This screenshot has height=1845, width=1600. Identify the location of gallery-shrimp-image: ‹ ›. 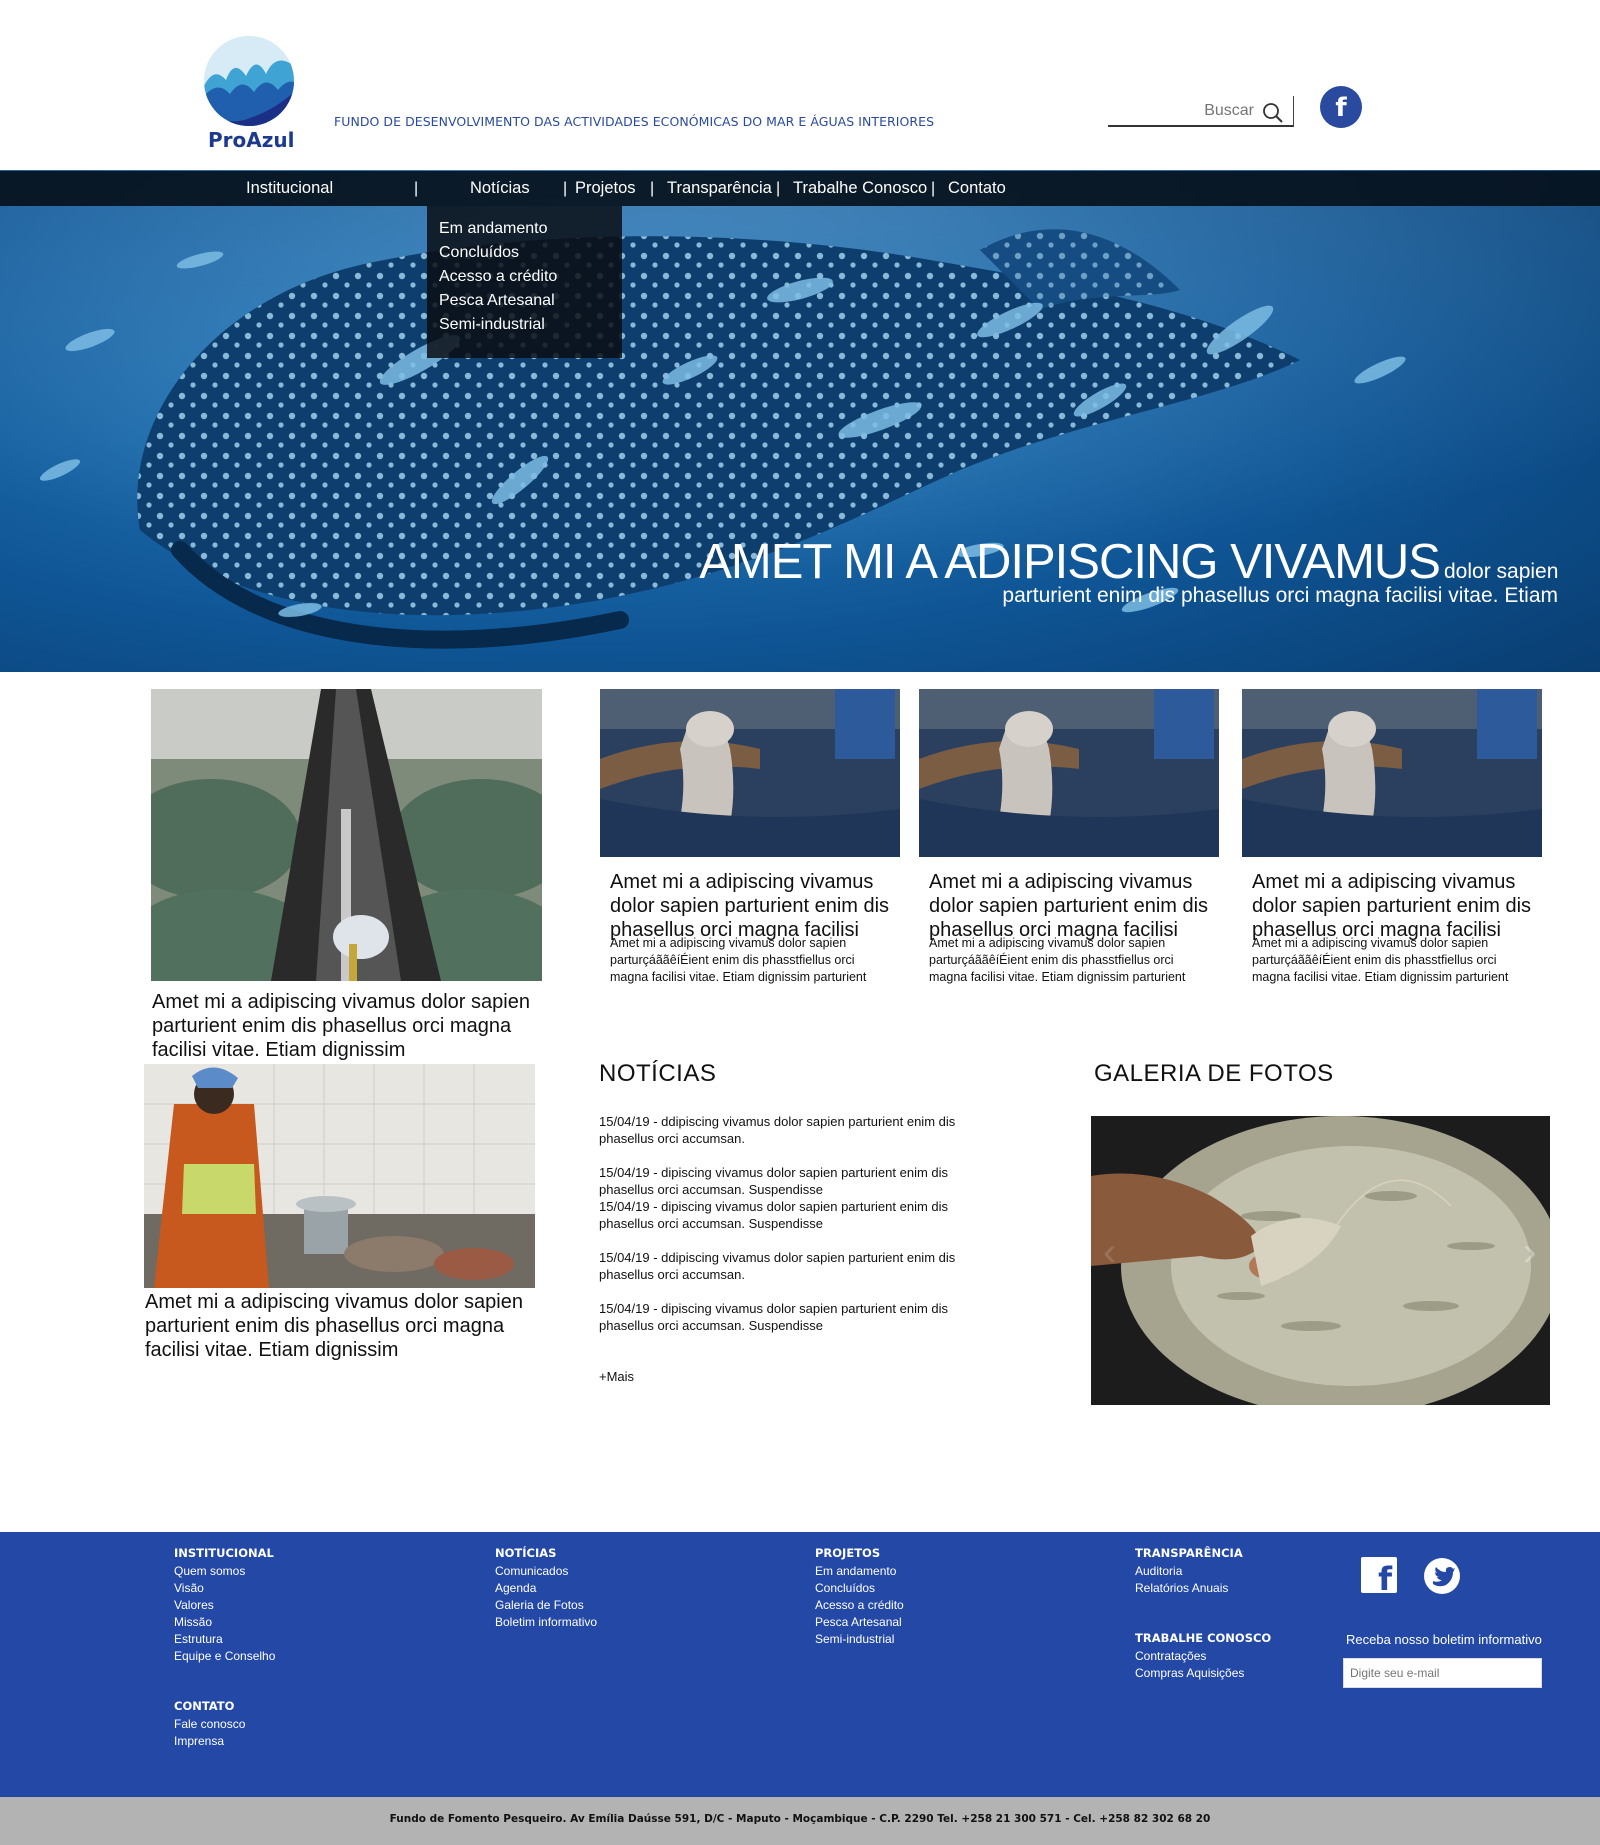
(1320, 1260).